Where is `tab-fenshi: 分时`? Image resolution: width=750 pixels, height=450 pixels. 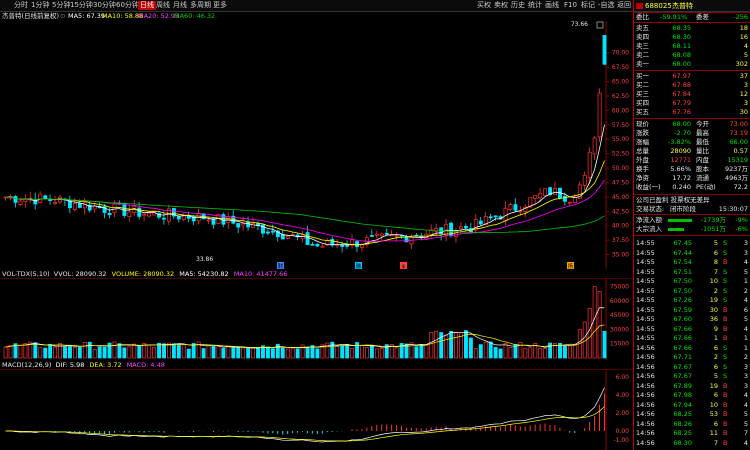
tab-fenshi: 分时 is located at coordinates (21, 5).